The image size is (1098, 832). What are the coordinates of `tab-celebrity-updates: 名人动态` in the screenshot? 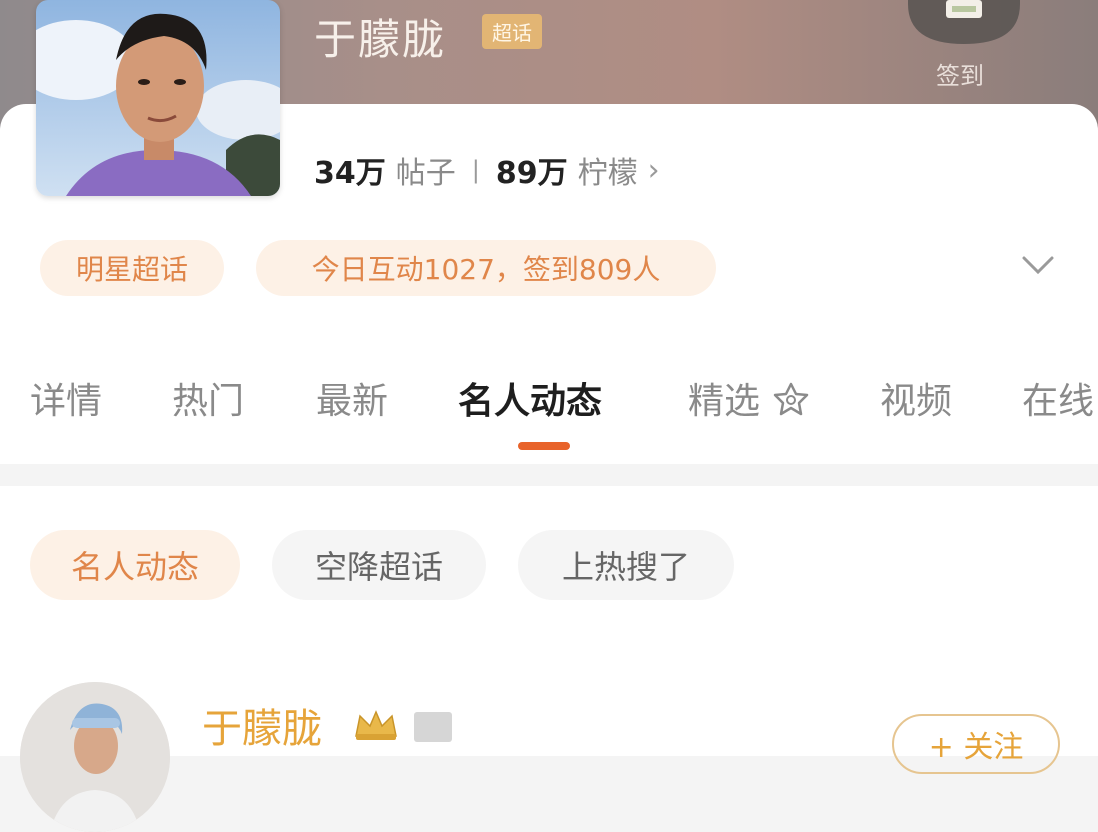 It's located at (530, 398).